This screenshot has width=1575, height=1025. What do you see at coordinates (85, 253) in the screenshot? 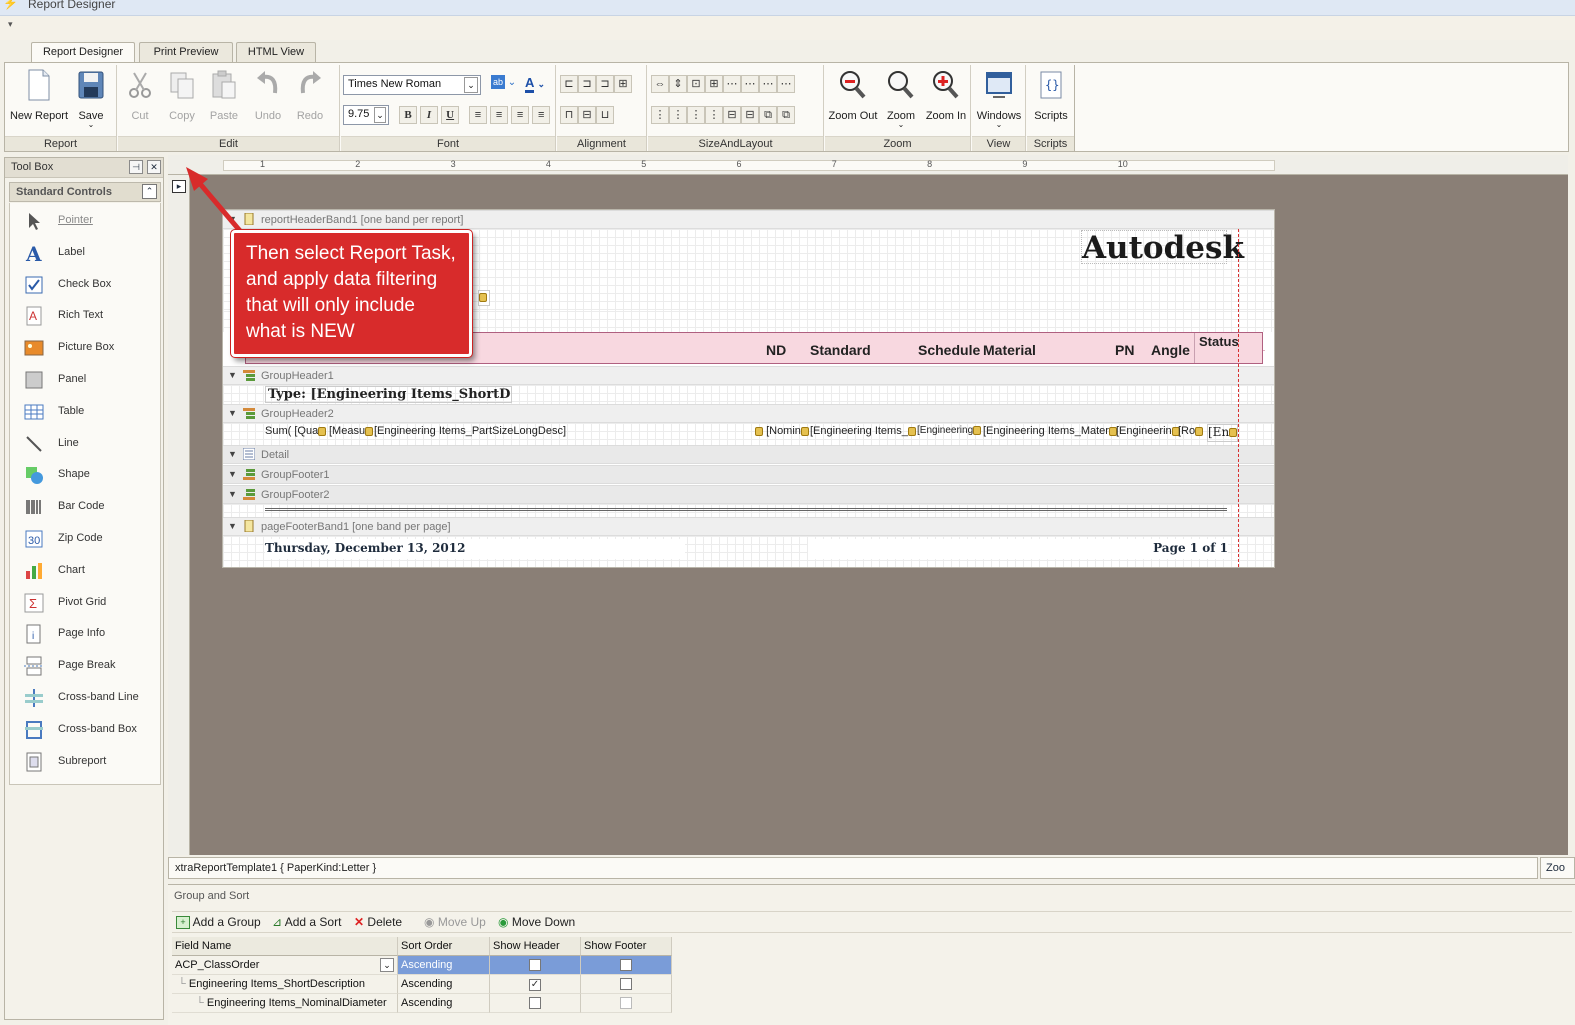
I see `toolbox-item-label: A Label` at bounding box center [85, 253].